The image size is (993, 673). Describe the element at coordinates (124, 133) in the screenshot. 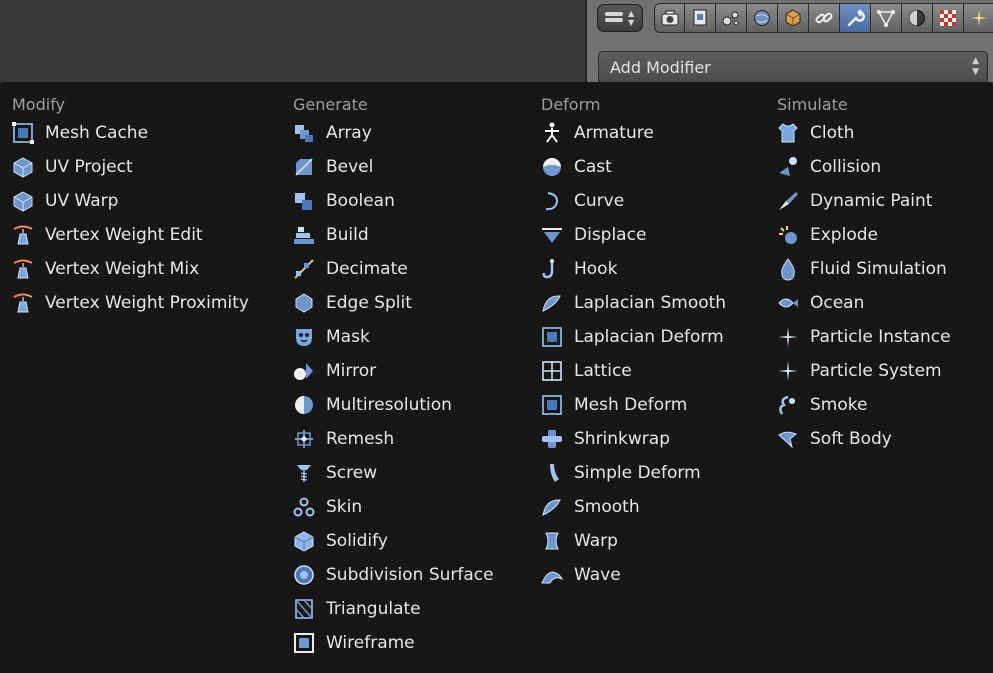

I see `menu-item-mesh-cache: Mesh Cache` at that location.